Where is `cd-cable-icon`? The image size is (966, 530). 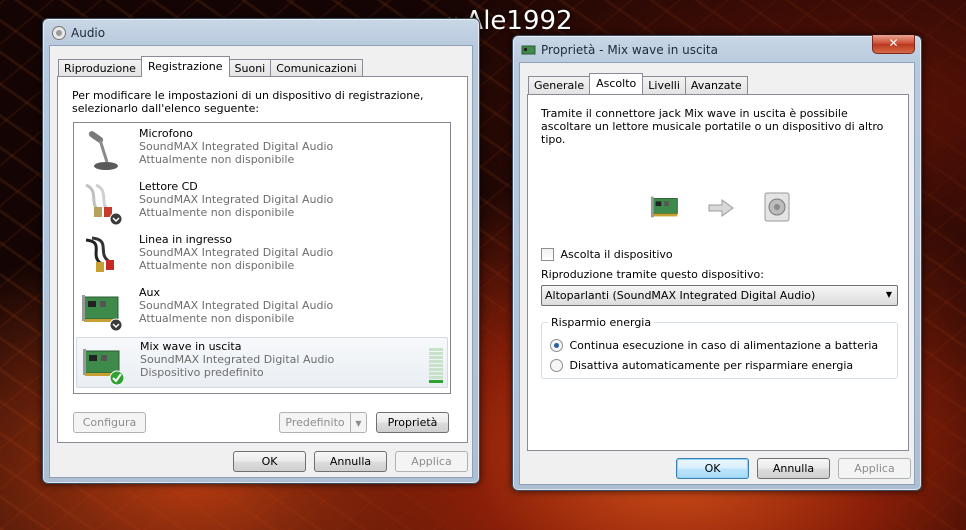 cd-cable-icon is located at coordinates (104, 204).